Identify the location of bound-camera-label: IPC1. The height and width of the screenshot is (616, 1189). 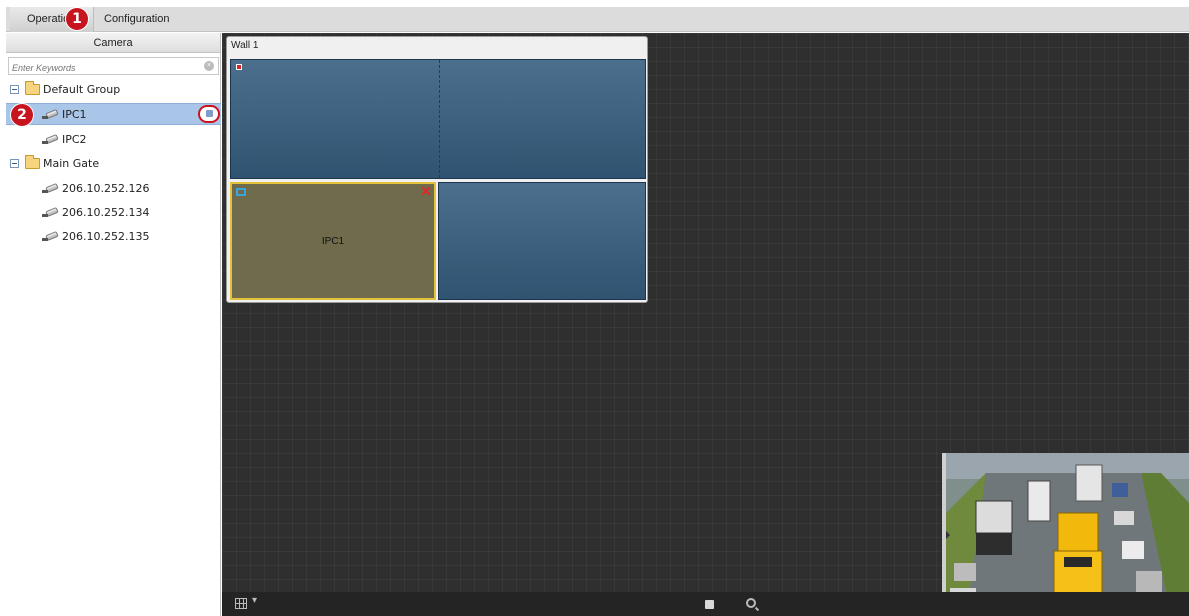
(333, 241).